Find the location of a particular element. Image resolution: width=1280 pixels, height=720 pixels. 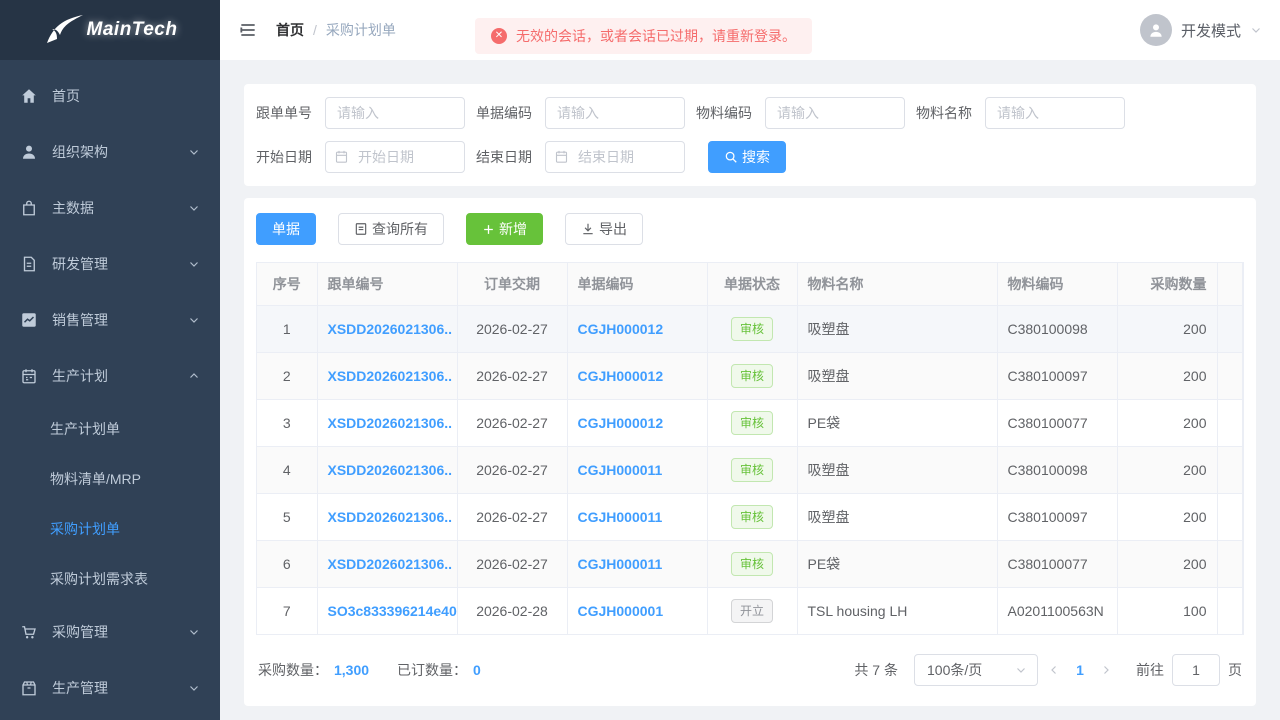

order-no-input is located at coordinates (395, 113).